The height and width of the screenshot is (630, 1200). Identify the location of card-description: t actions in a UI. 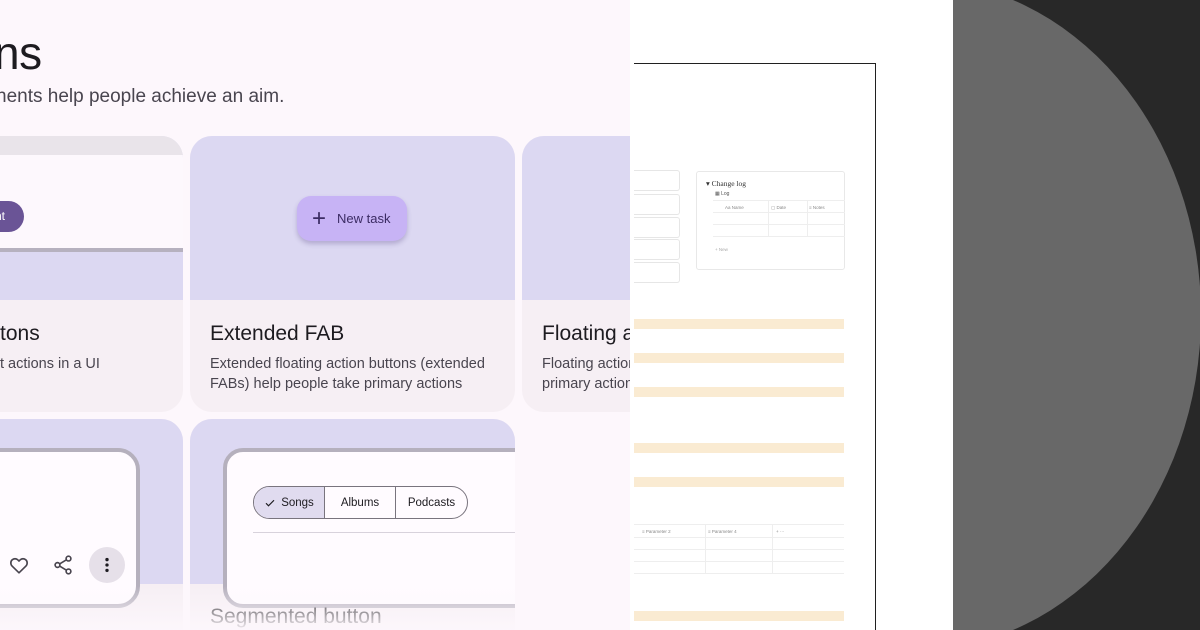
(50, 364).